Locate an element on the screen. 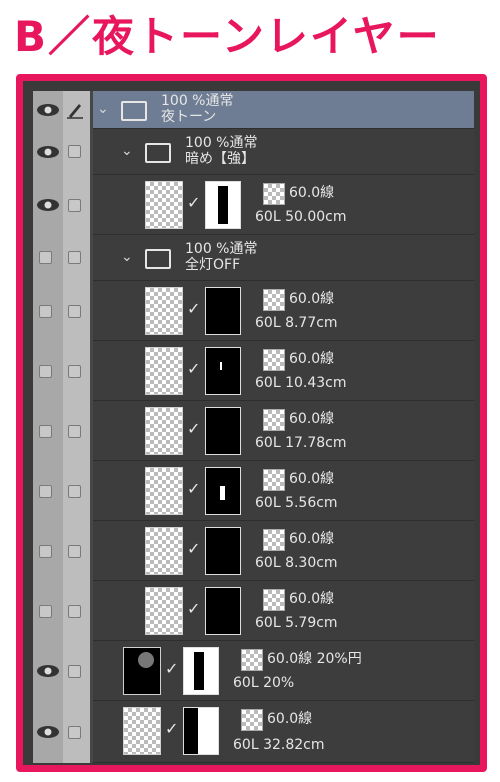 The width and height of the screenshot is (500, 782). layer-row-tone-circle: ✓ 60.0線 20%円 60L 20% is located at coordinates (253, 671).